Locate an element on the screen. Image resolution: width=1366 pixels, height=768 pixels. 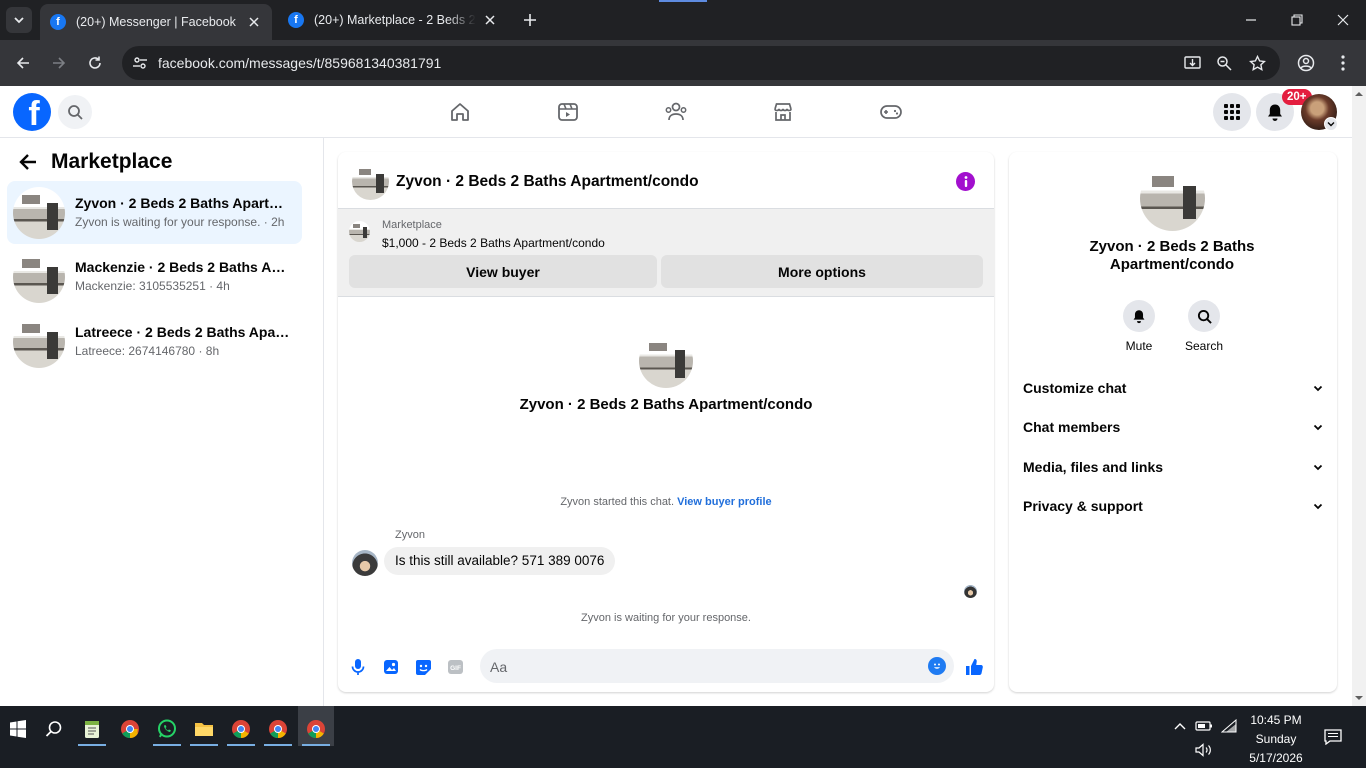
voice-clip-button is located at coordinates (358, 667).